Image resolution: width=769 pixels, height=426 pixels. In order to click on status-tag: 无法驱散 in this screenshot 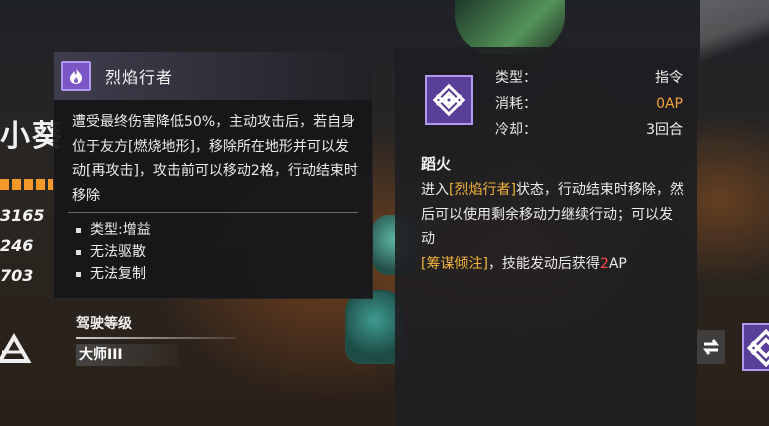, I will do `click(224, 252)`.